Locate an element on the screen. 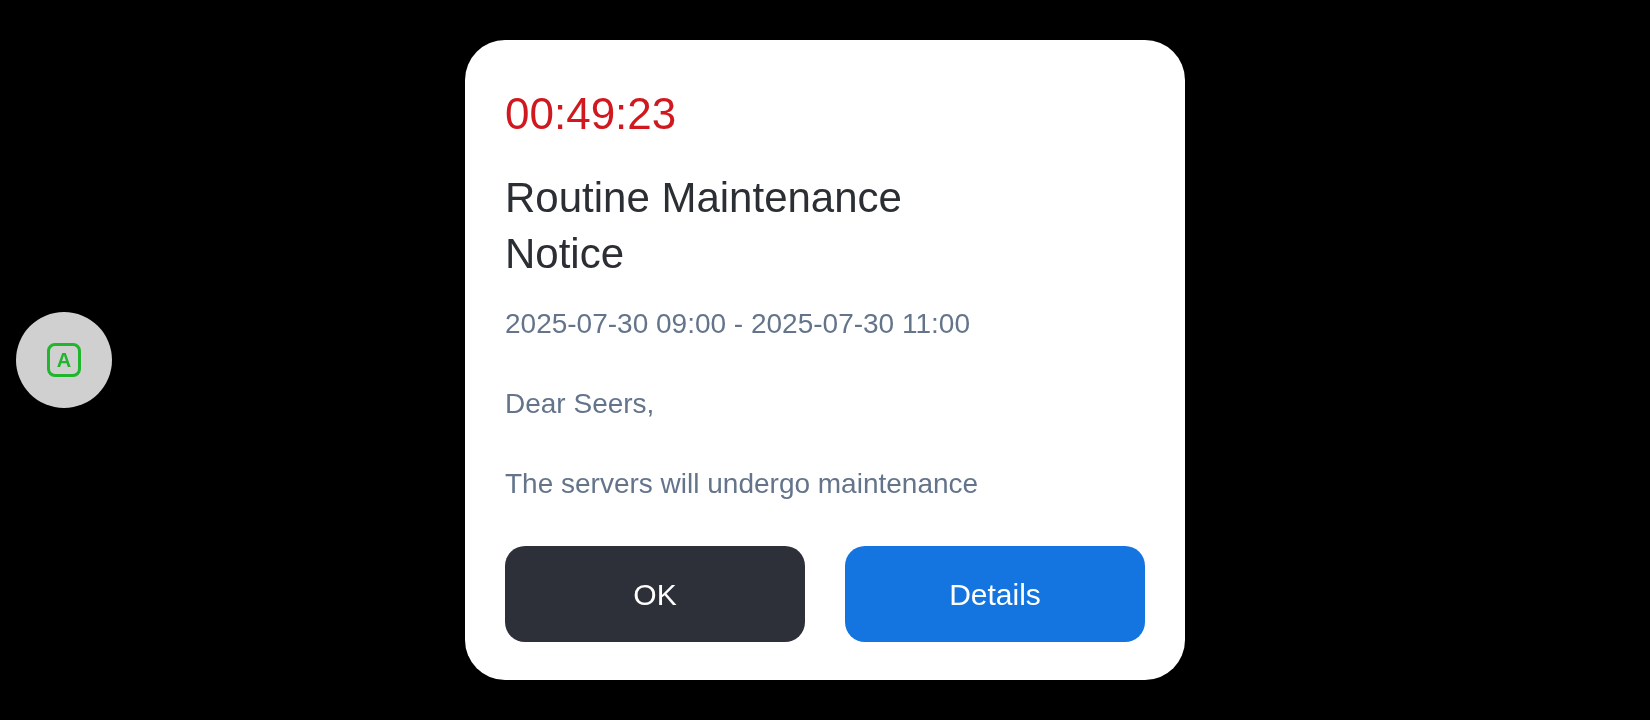 The height and width of the screenshot is (720, 1650). dialog-title: Routine Maintenance Notice is located at coordinates (704, 226).